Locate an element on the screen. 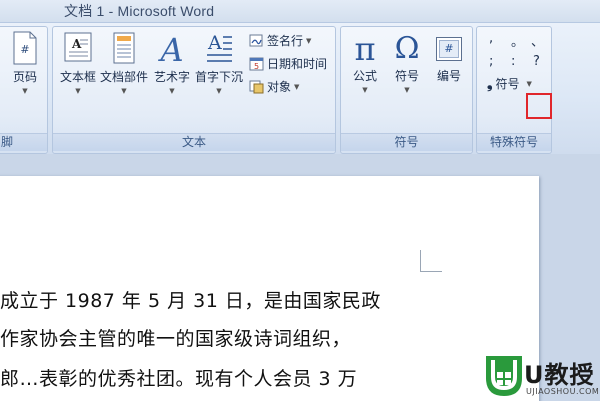  special-symbols-group: , 。 、 ; : ? ❟ 符号 ▼ 特殊符号 is located at coordinates (514, 90).